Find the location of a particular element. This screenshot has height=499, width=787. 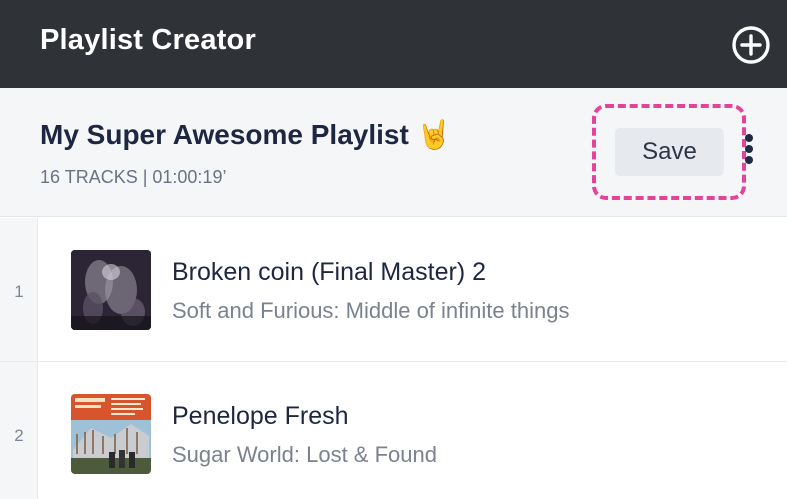

playlist-title: My Super Awesome Playlist 🤘 is located at coordinates (245, 134).